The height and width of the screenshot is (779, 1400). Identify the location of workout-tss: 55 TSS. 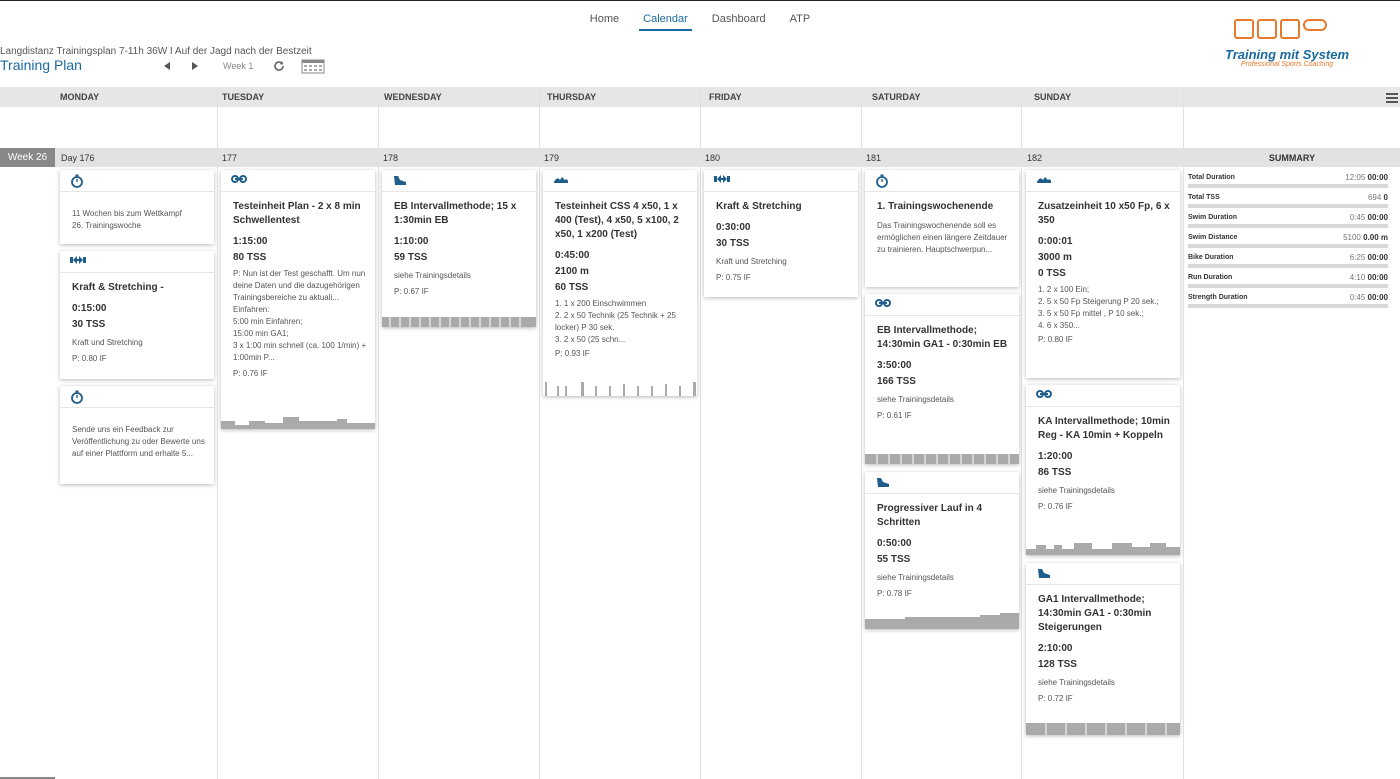
(894, 559).